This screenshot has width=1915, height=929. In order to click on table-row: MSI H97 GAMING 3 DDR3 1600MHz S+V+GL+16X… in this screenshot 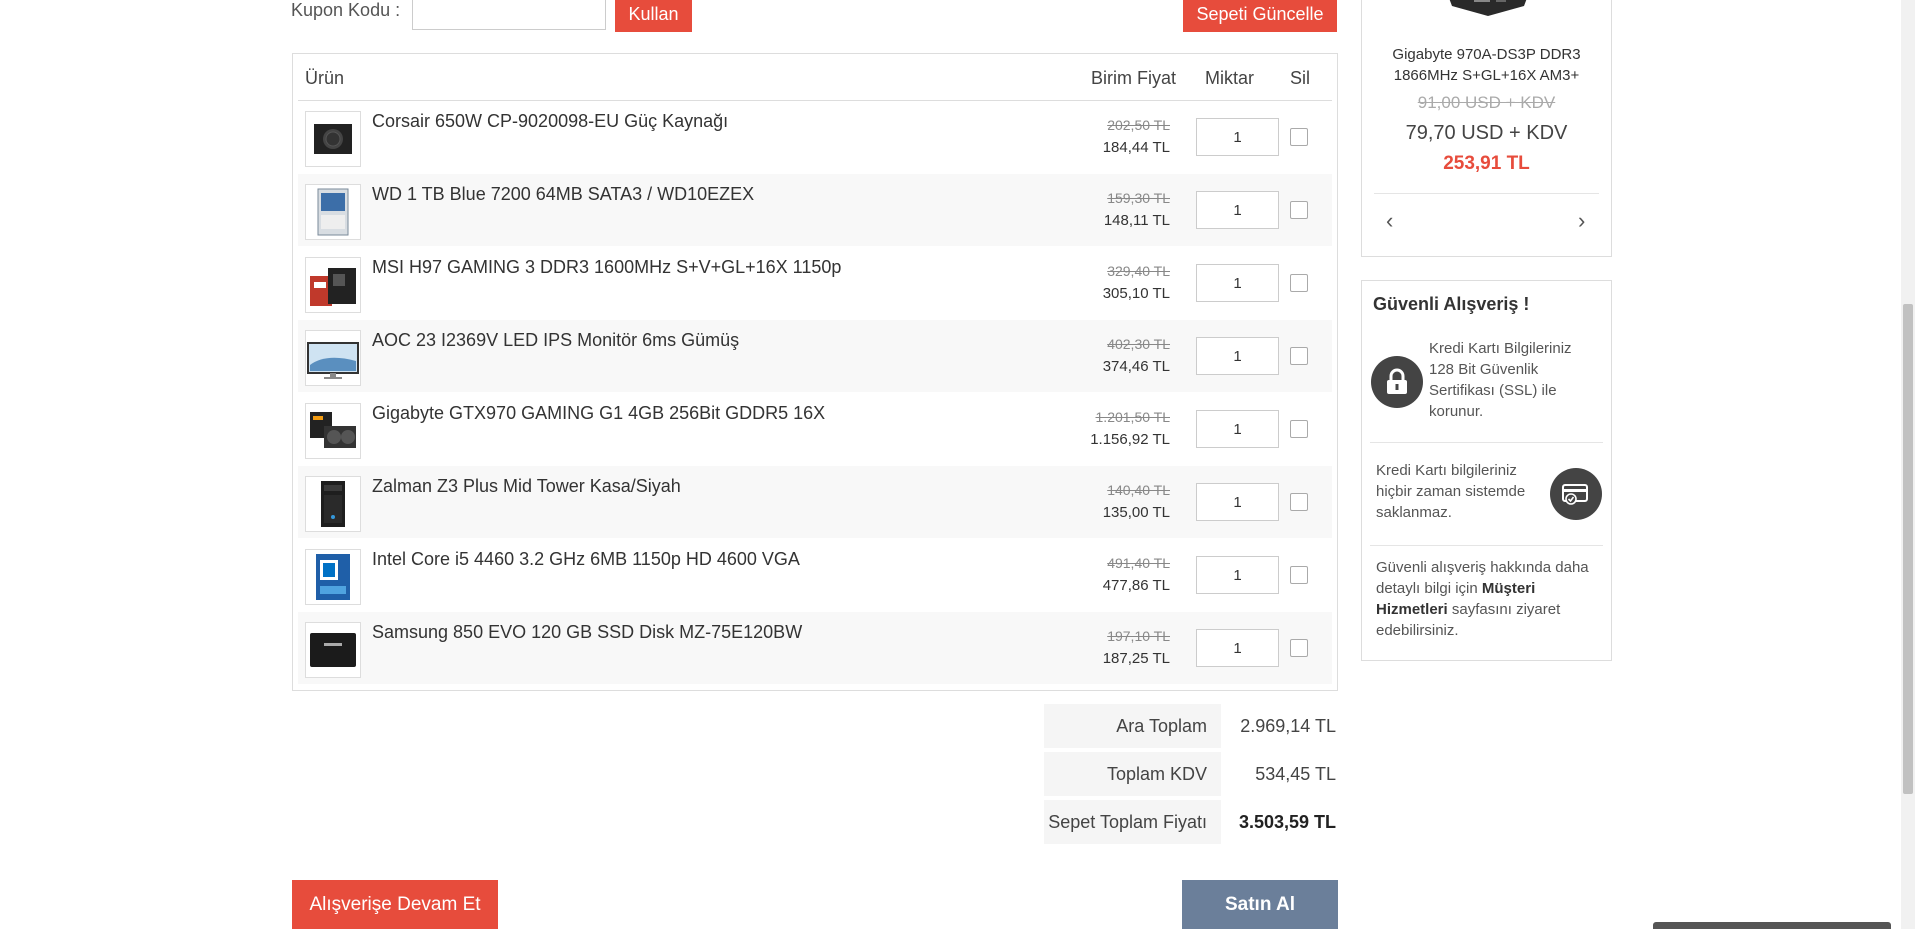, I will do `click(815, 283)`.